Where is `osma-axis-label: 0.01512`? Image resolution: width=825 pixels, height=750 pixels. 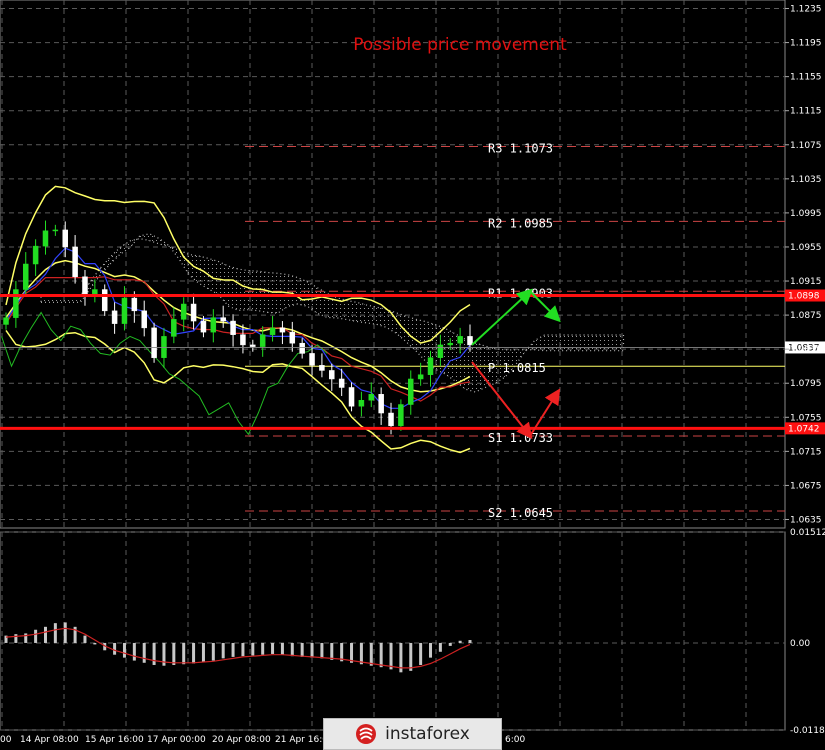 osma-axis-label: 0.01512 is located at coordinates (807, 533).